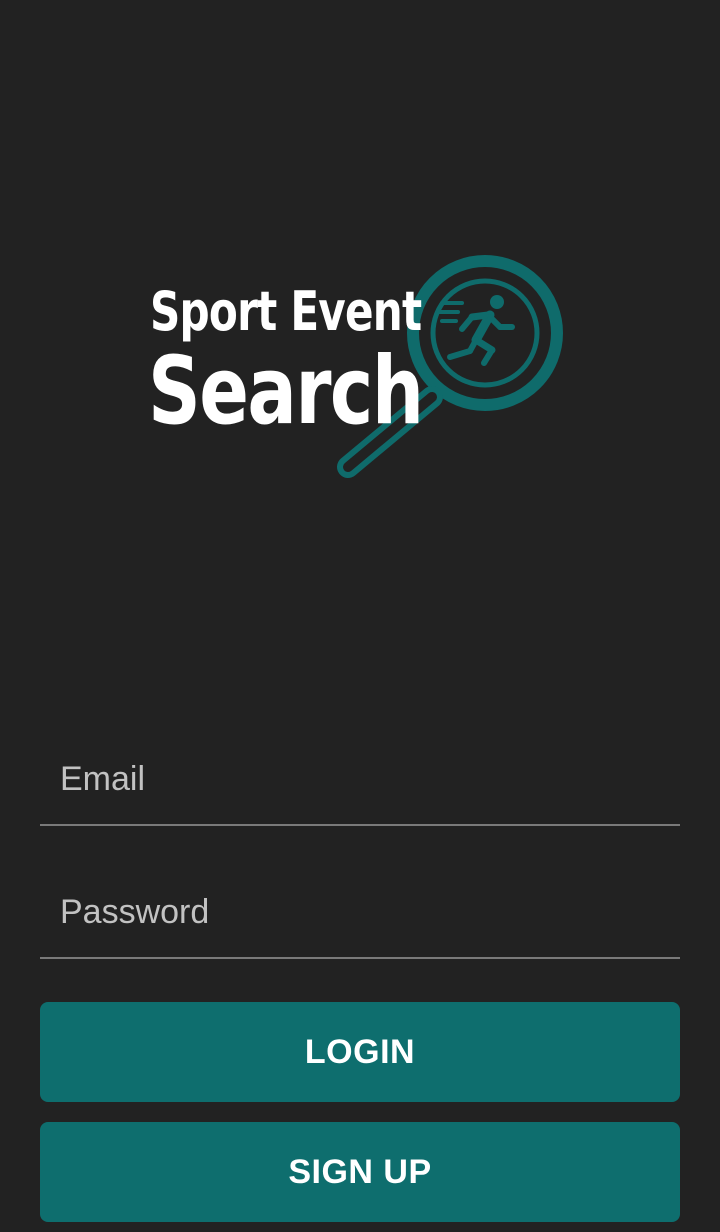 The image size is (720, 1232). I want to click on password-input, so click(360, 912).